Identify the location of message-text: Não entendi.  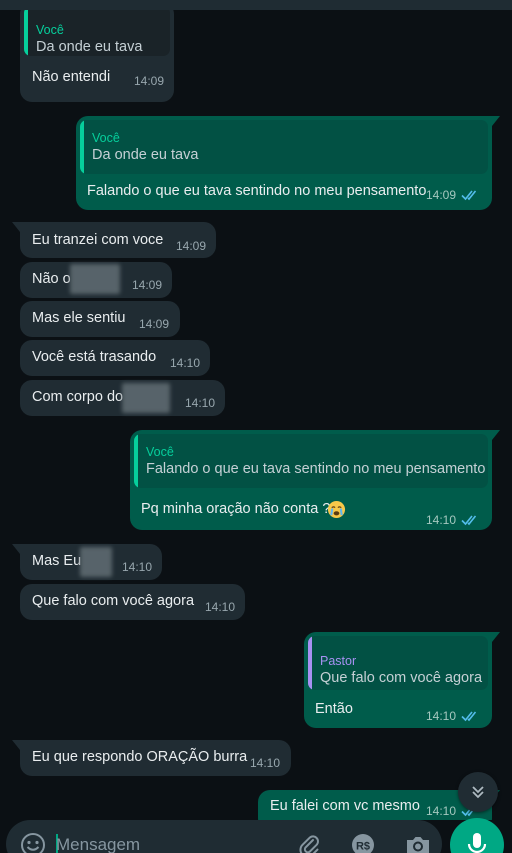
(71, 77).